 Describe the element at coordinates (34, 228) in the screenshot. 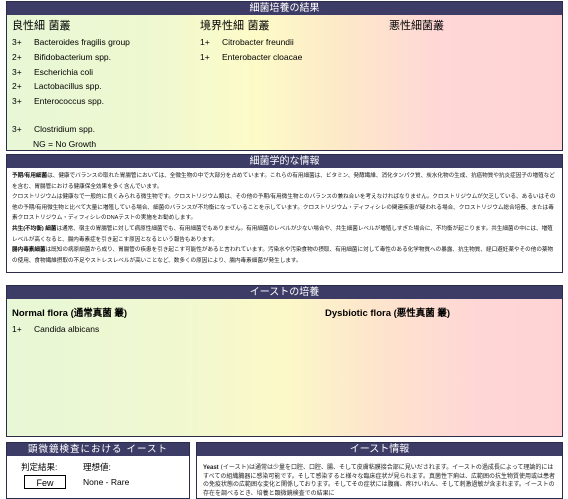

I see `info-term: 共生(不均衡) 細菌` at that location.